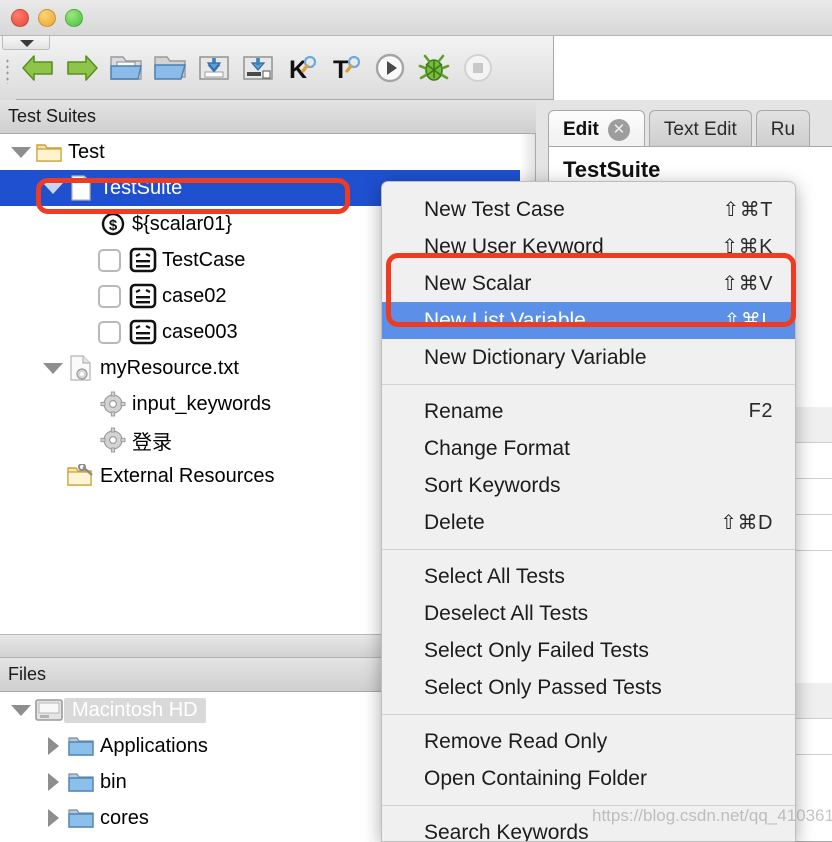 This screenshot has height=842, width=832. I want to click on menu-item-remove-read-only: Remove Read Only, so click(588, 741).